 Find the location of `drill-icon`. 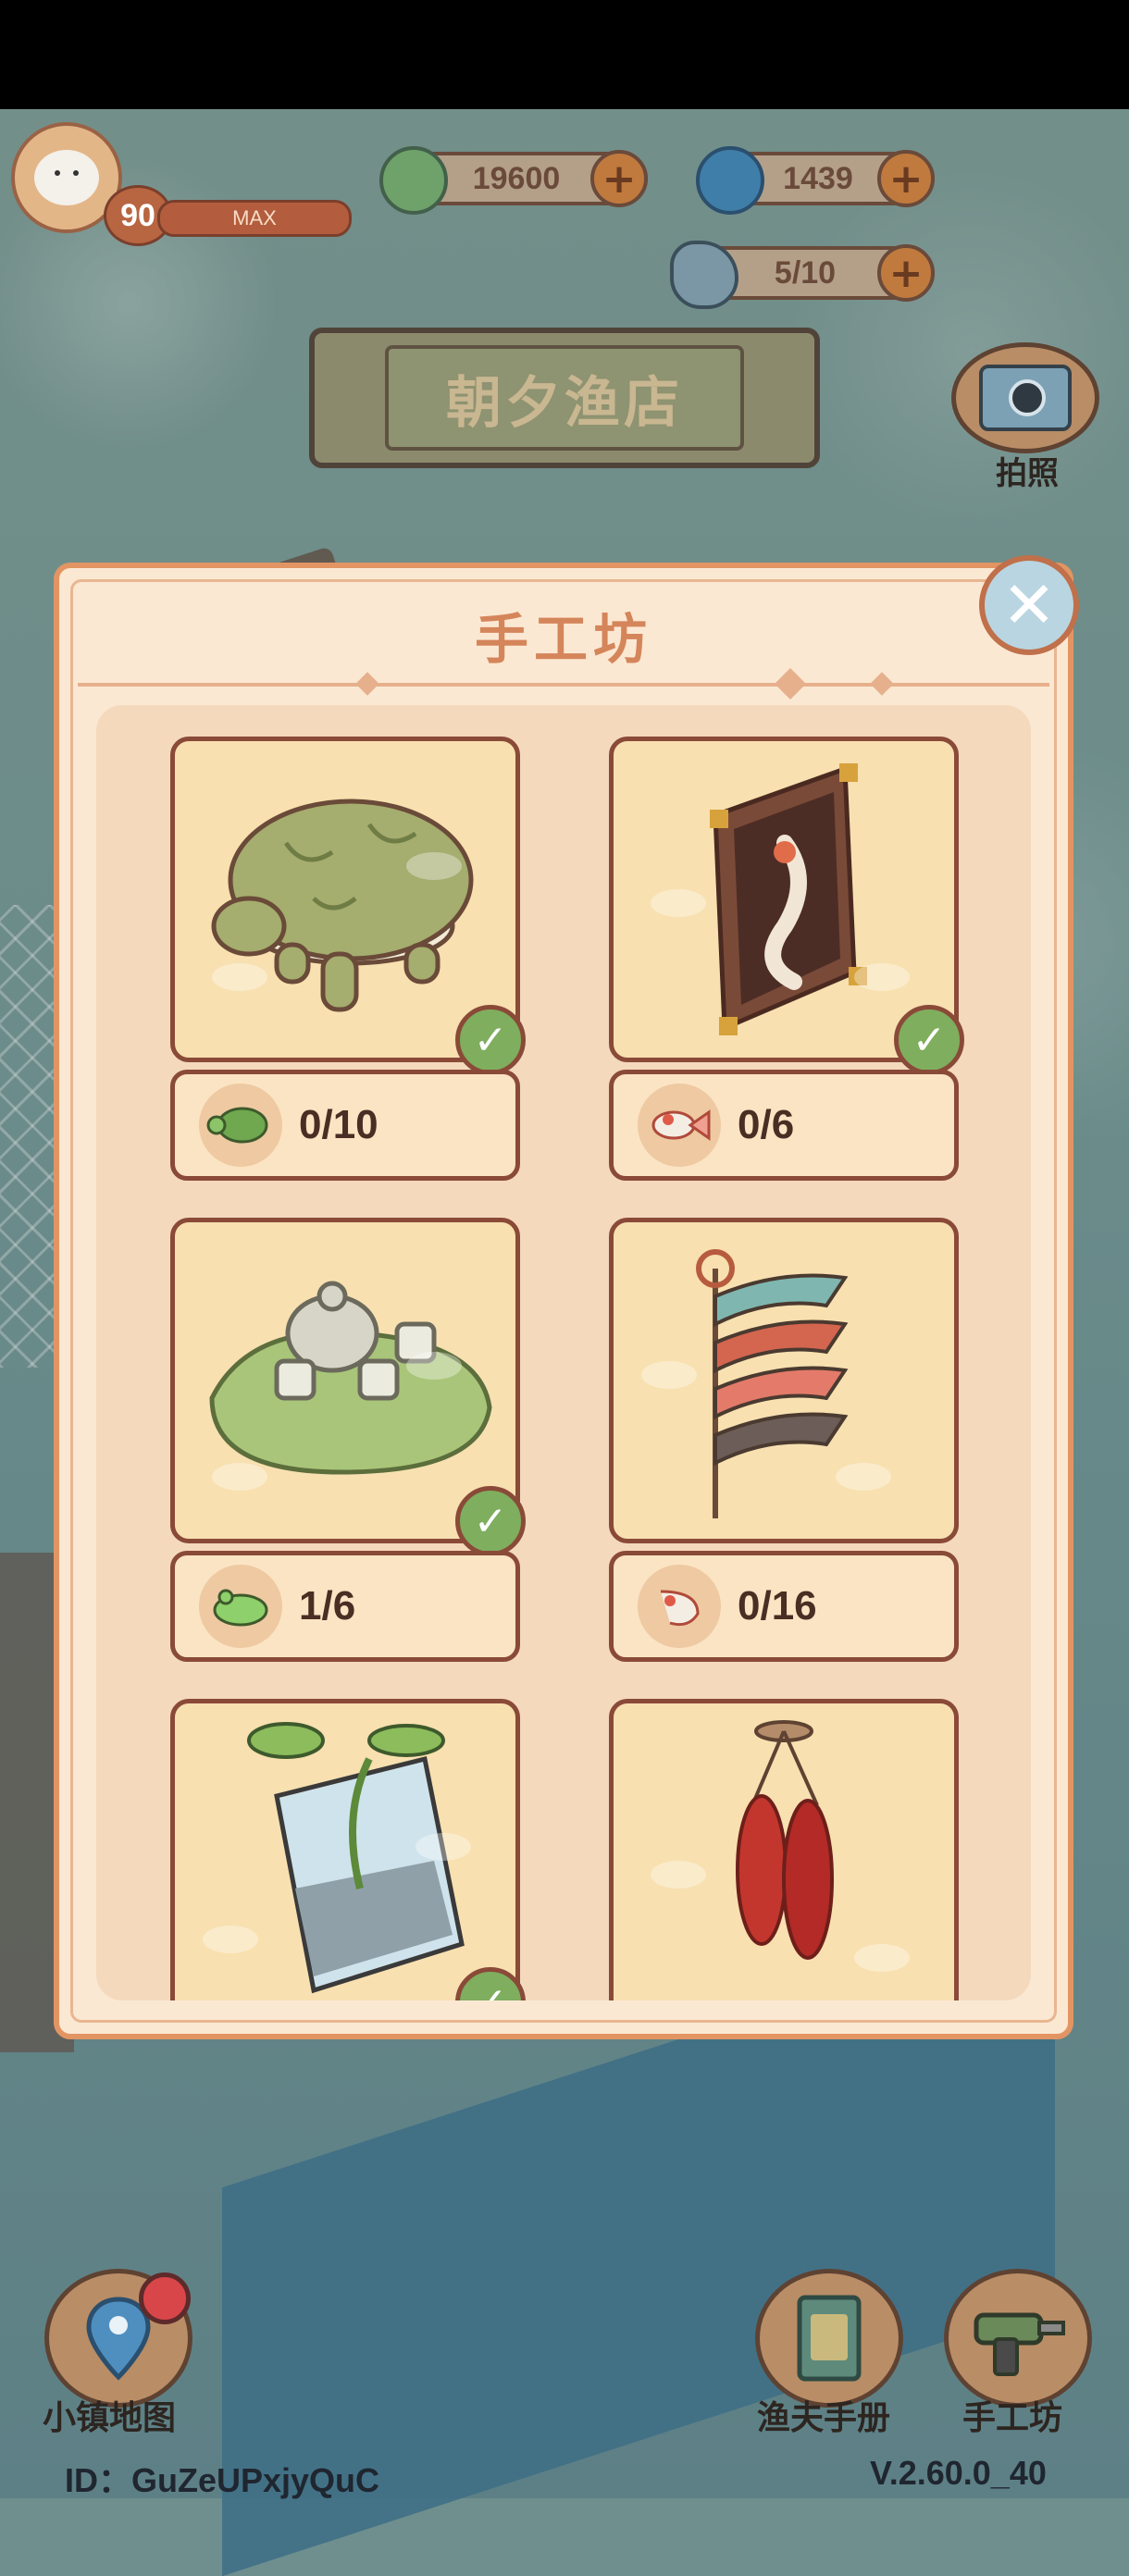

drill-icon is located at coordinates (1019, 2344).